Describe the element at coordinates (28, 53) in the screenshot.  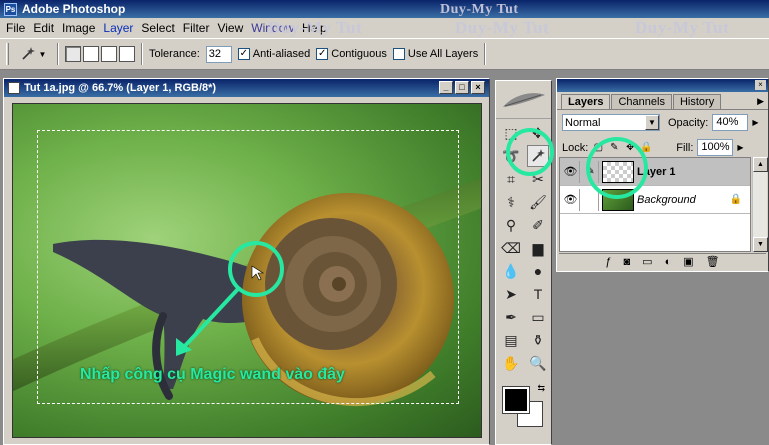
I see `magic-wand-icon` at that location.